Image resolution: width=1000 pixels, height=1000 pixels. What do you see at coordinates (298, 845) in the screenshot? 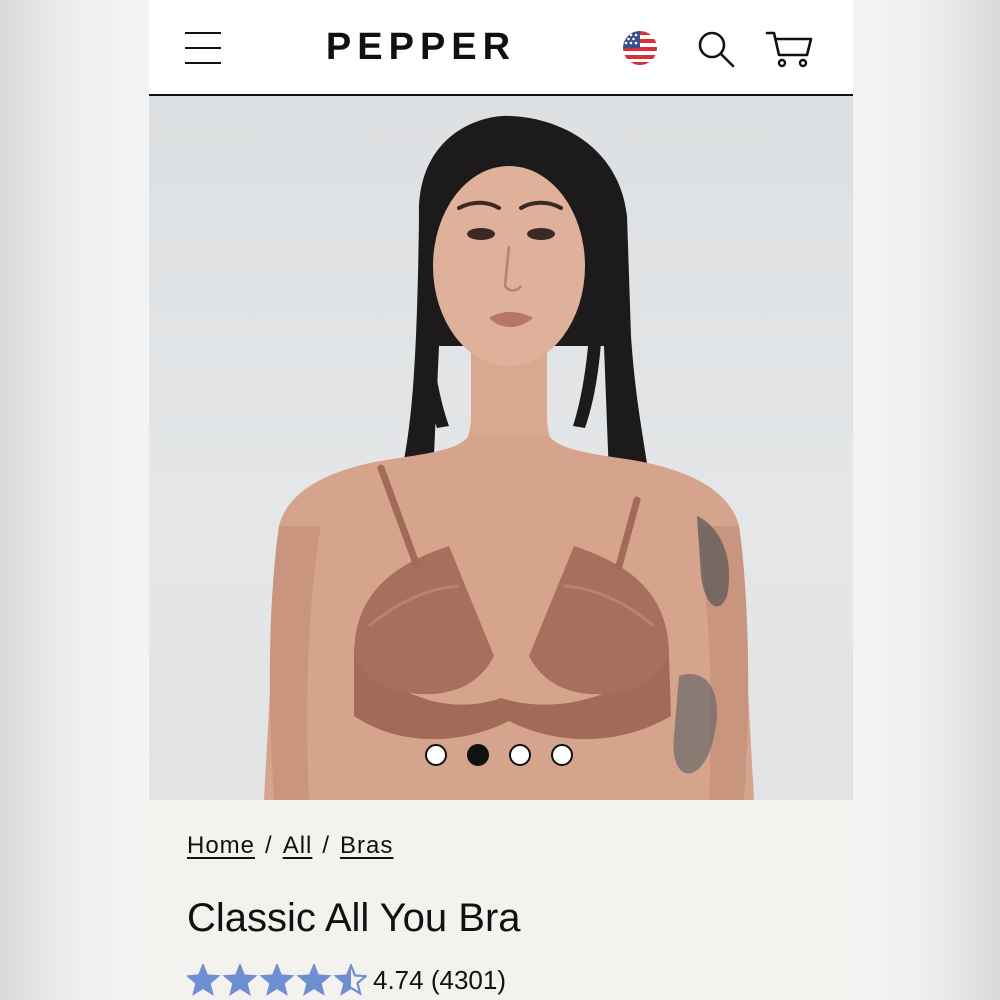
I see `breadcrumb-all: All` at bounding box center [298, 845].